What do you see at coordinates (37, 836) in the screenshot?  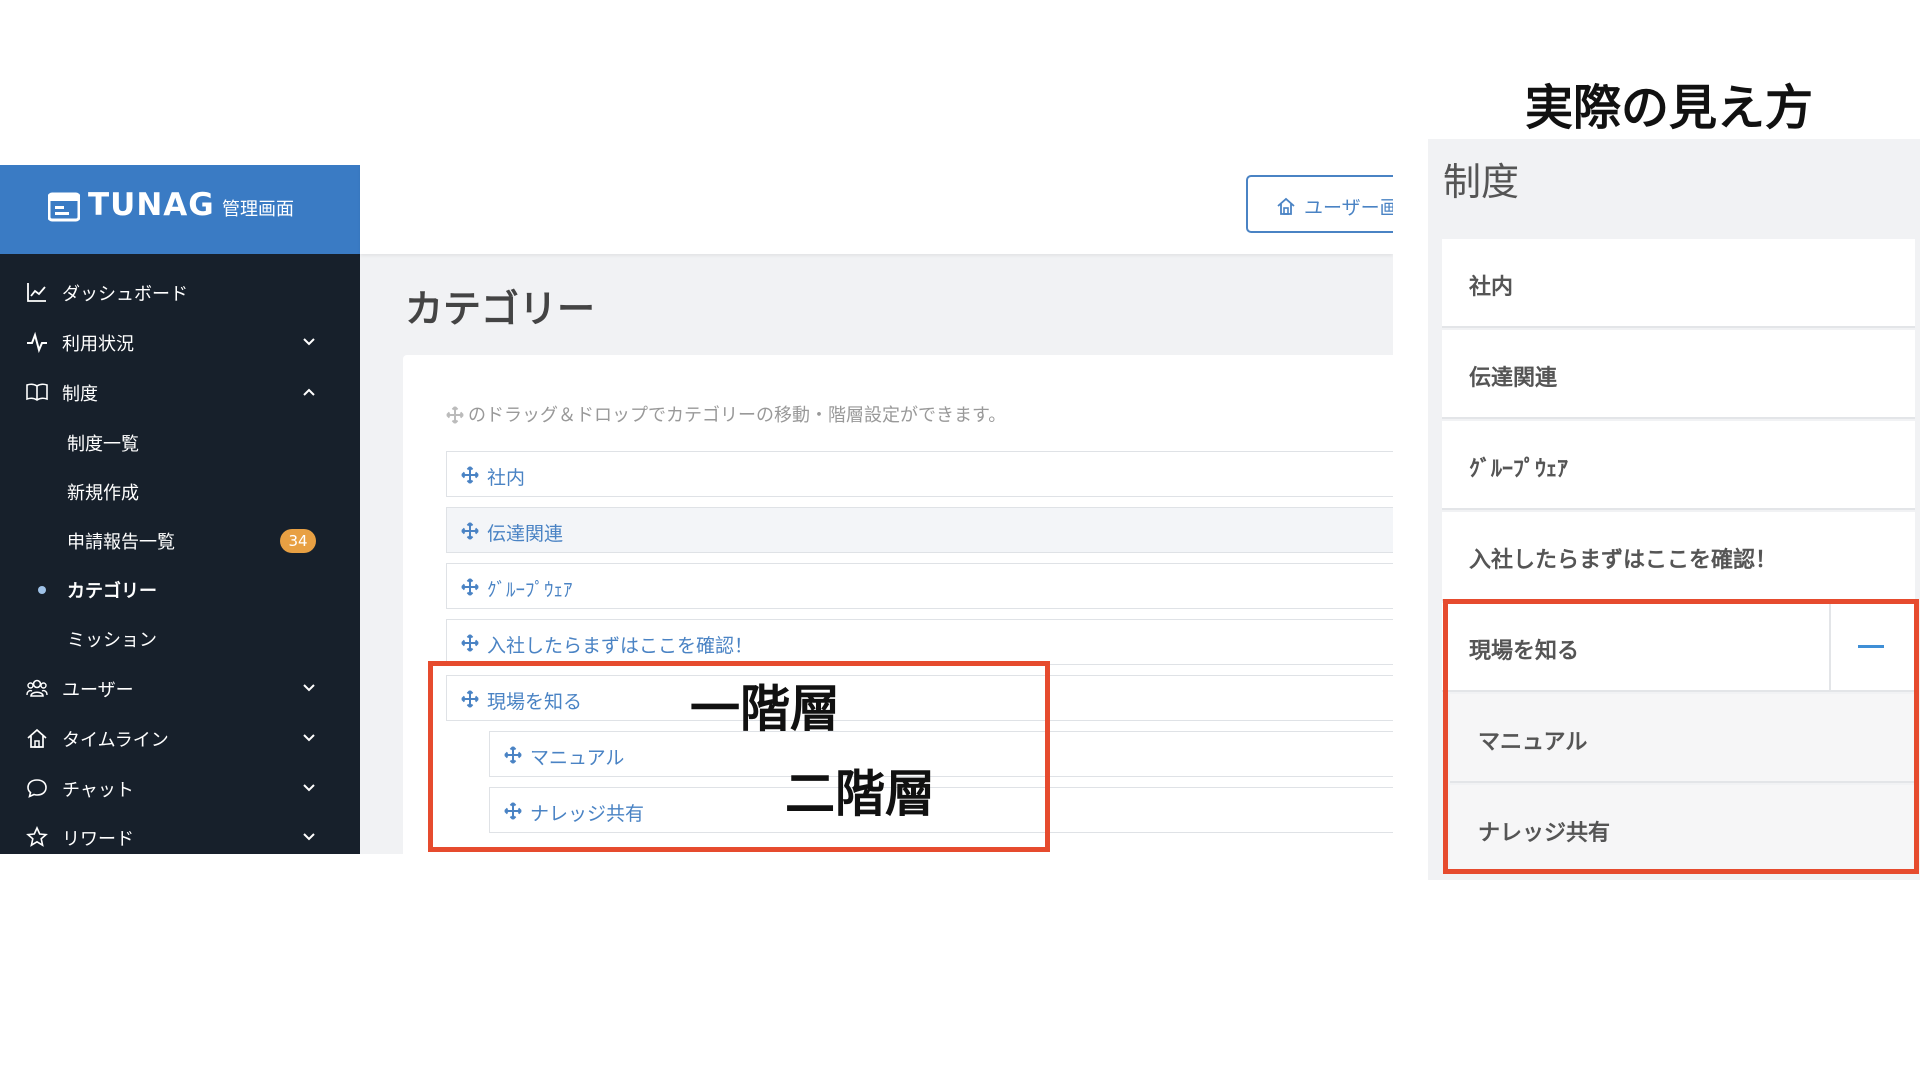 I see `star-icon` at bounding box center [37, 836].